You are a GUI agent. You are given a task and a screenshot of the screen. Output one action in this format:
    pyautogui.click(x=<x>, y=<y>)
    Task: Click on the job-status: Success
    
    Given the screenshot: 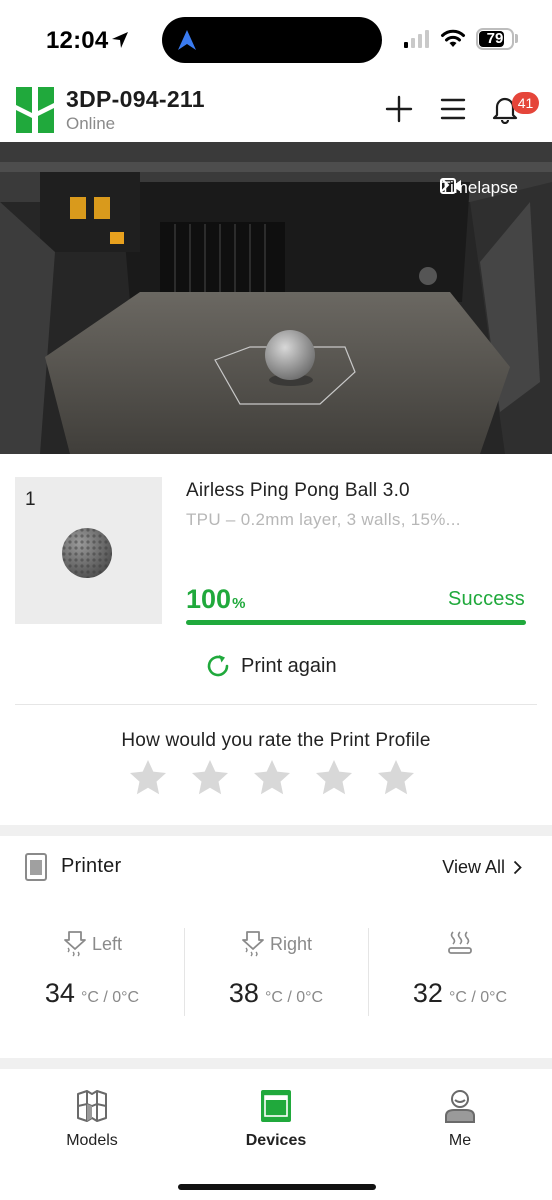 What is the action you would take?
    pyautogui.click(x=486, y=599)
    